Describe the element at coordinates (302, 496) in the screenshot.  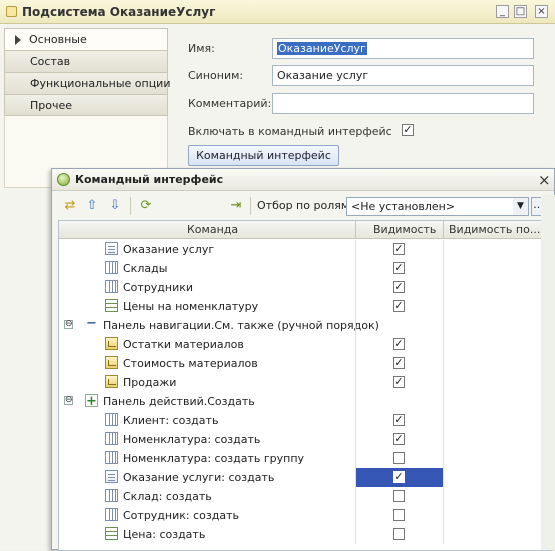
I see `table-row: Склад: создать` at that location.